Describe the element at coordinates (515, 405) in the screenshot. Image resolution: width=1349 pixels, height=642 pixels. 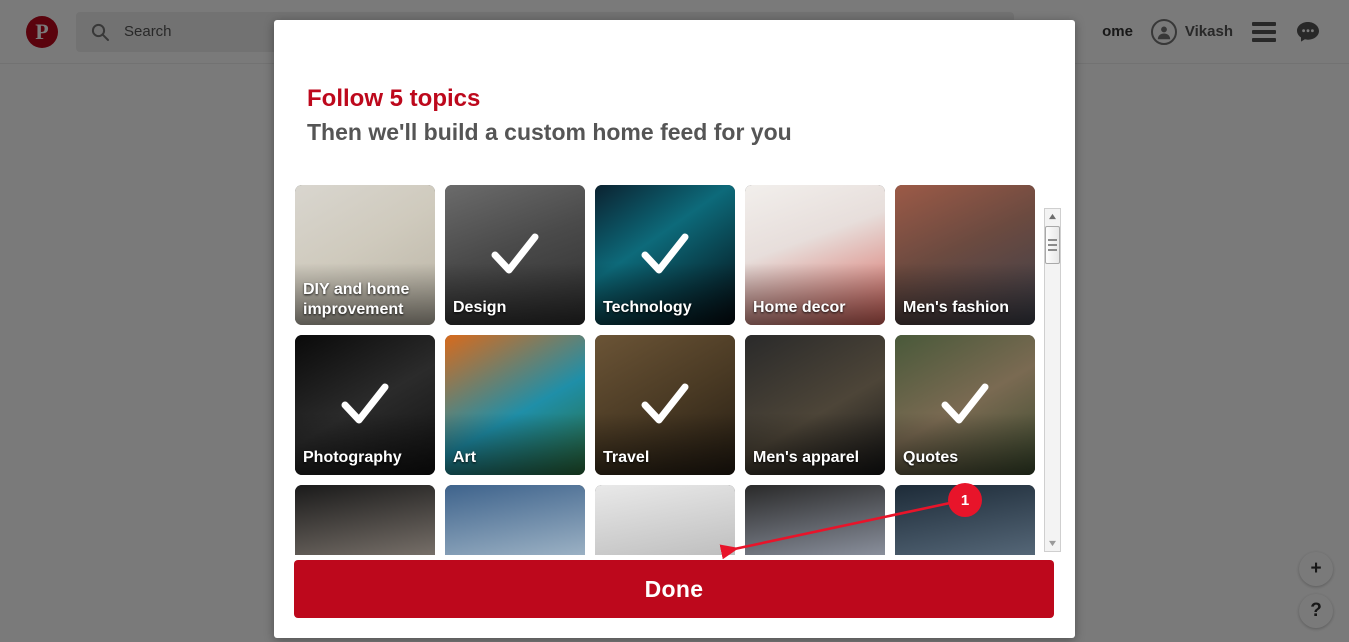
I see `topic-card: Art` at that location.